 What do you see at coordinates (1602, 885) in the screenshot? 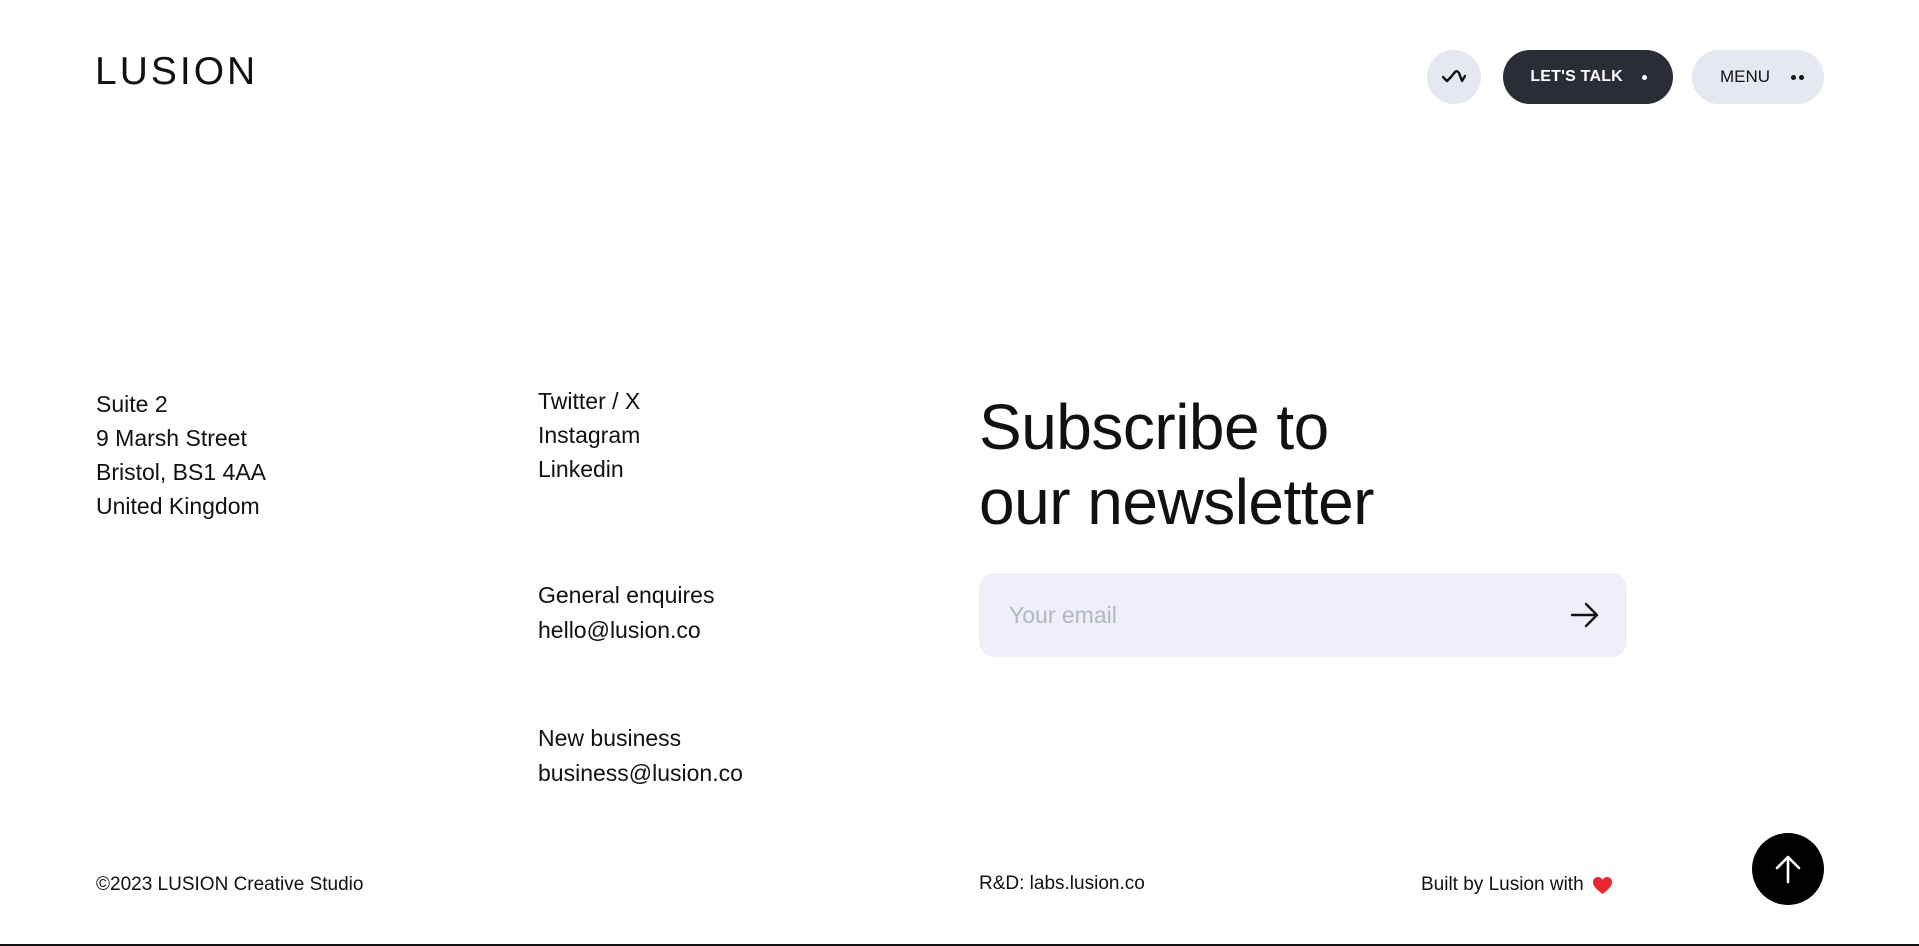
I see `heart-icon` at bounding box center [1602, 885].